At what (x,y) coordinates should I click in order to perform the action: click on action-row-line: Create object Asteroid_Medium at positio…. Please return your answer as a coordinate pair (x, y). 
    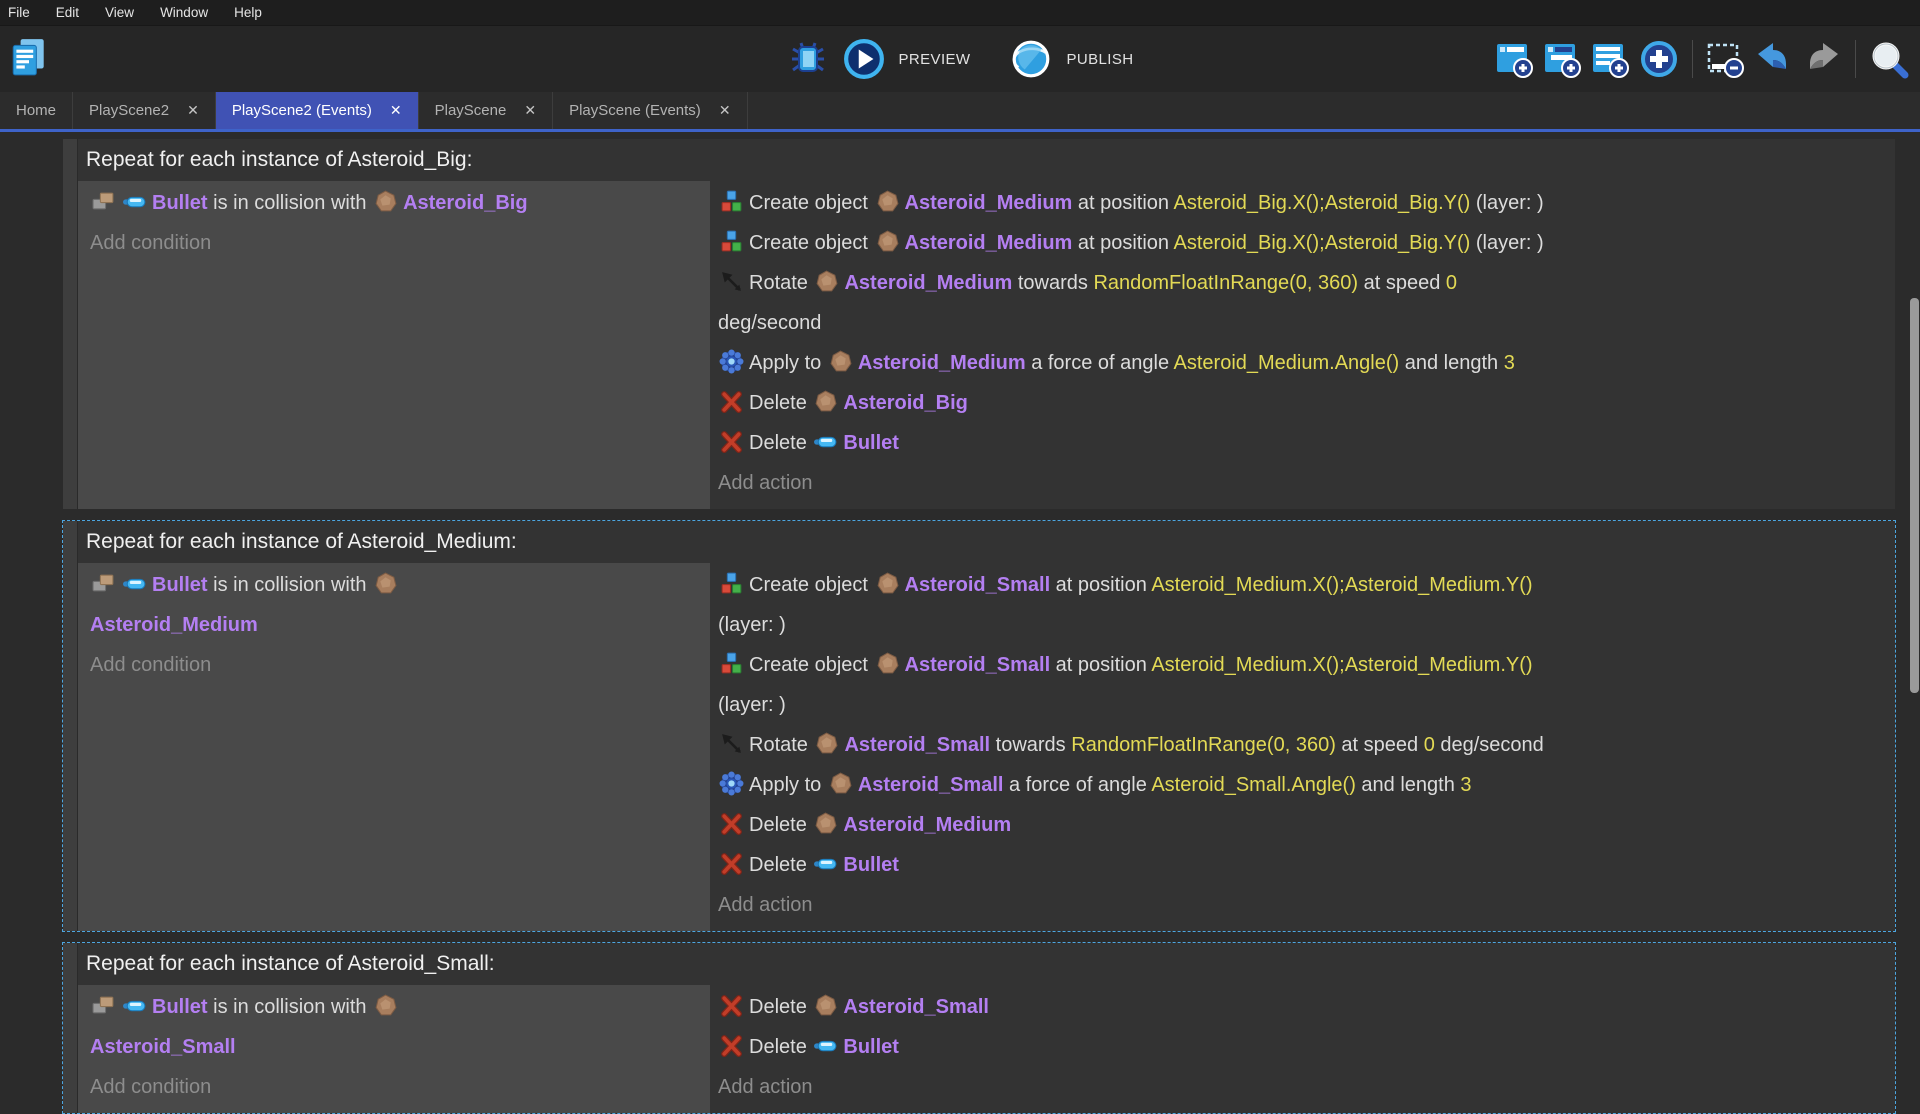
    Looking at the image, I should click on (1303, 243).